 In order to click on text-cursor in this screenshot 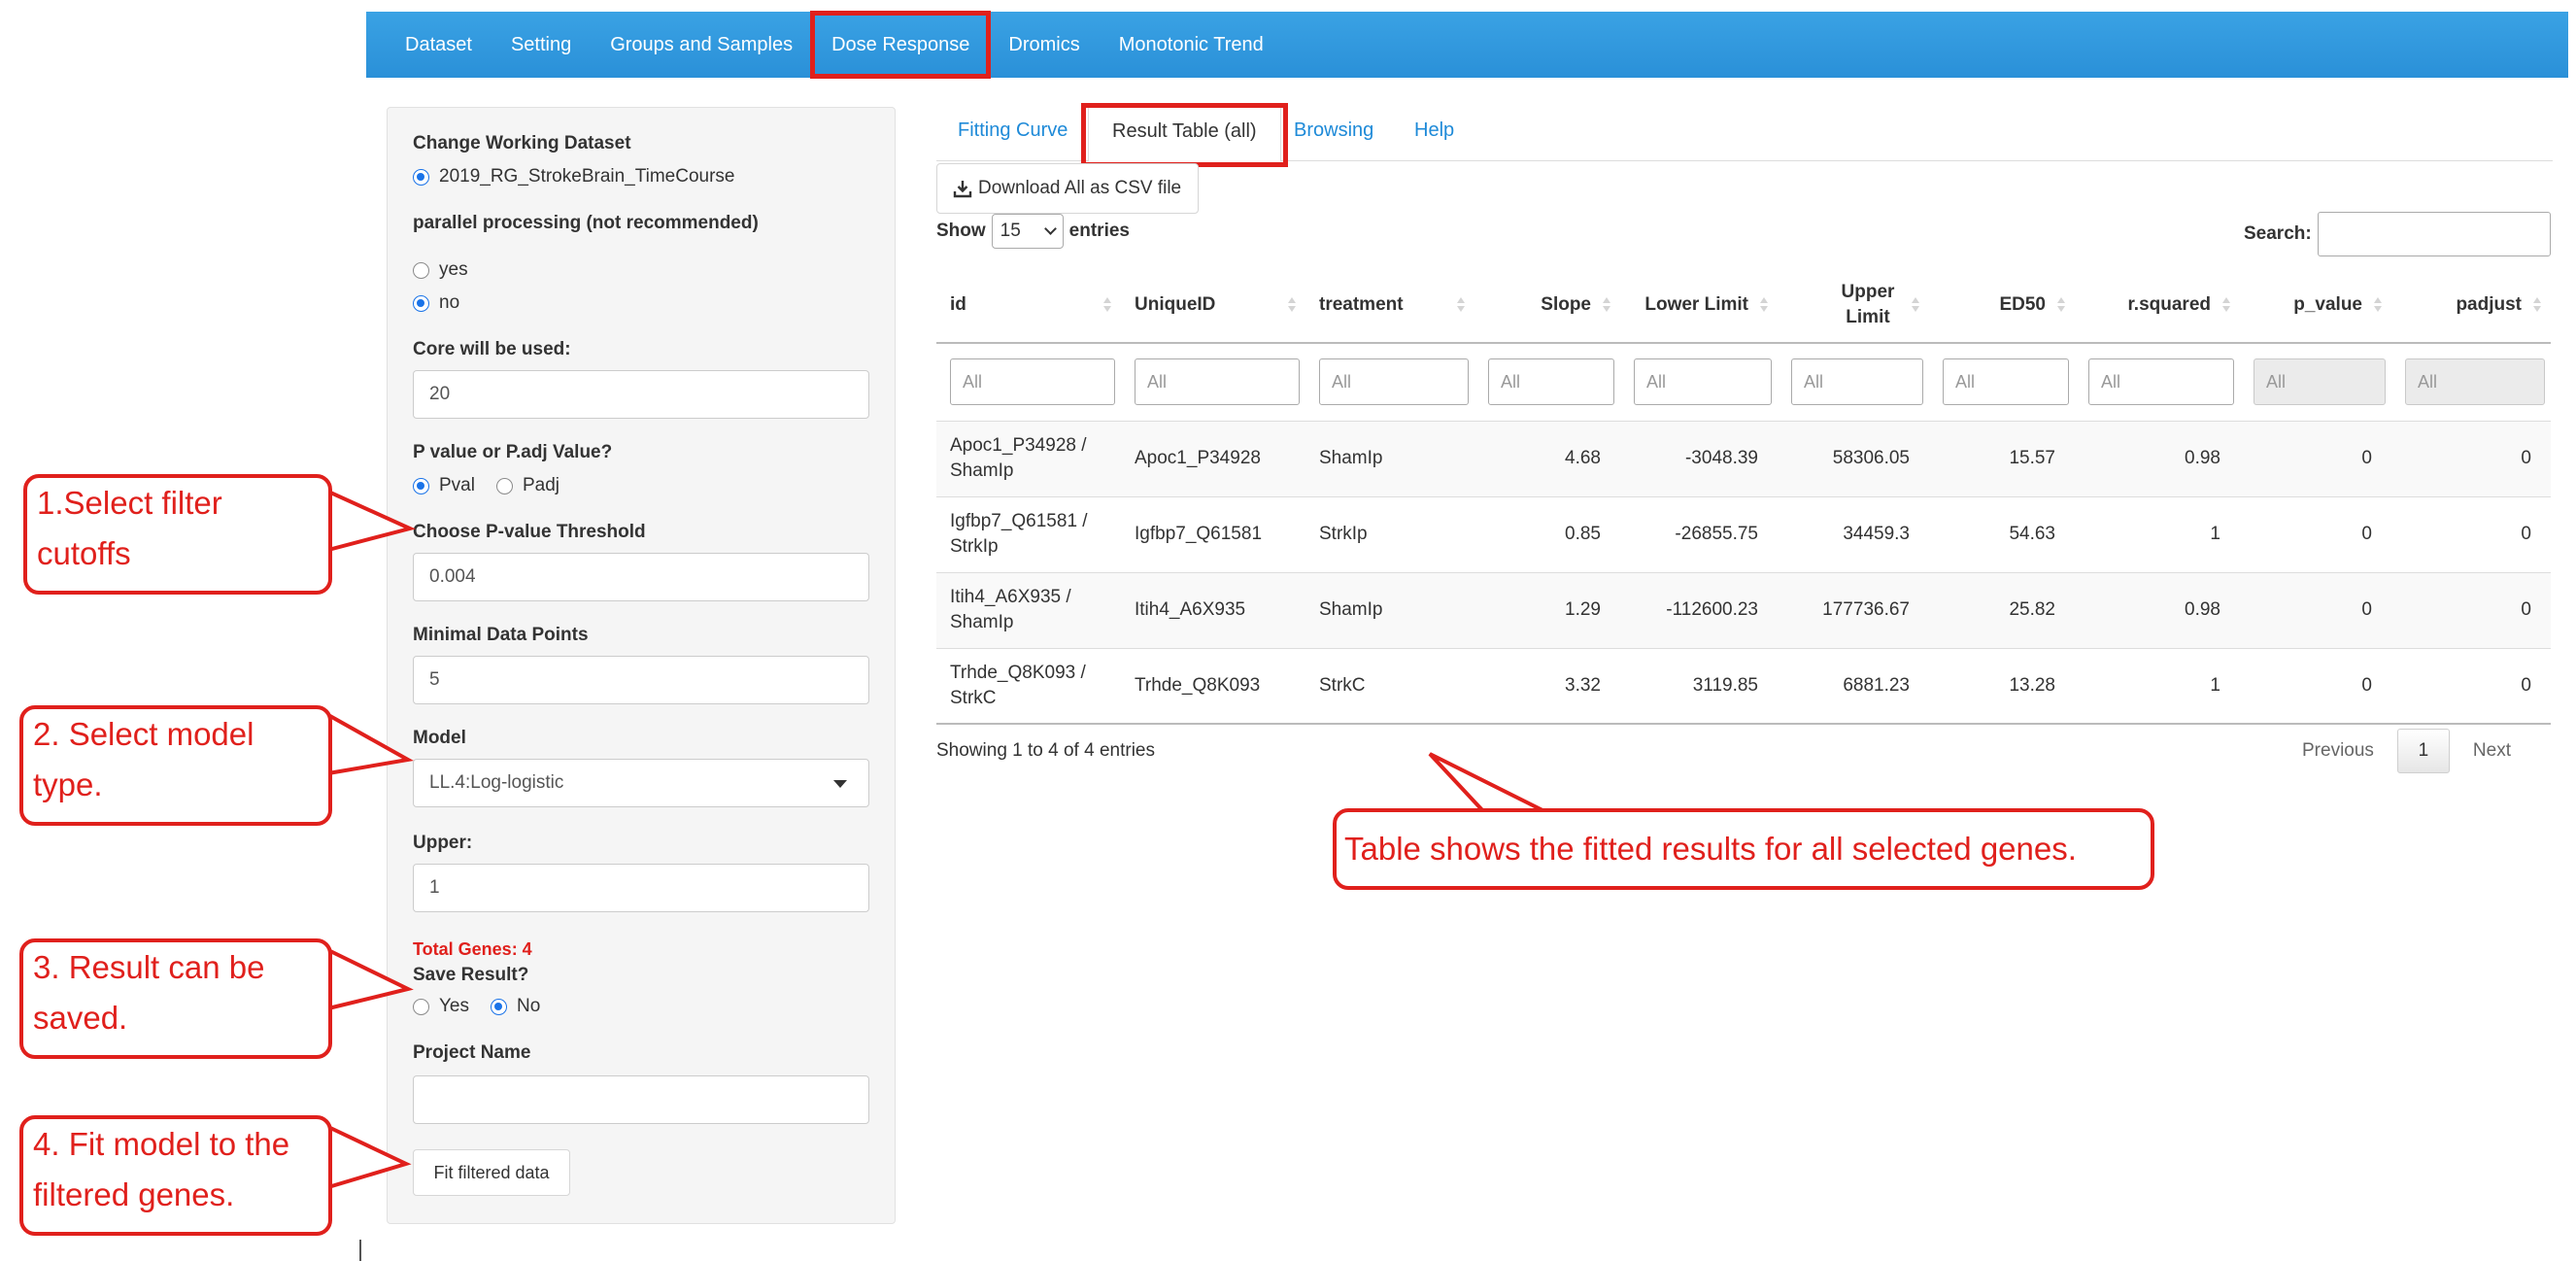, I will do `click(360, 1250)`.